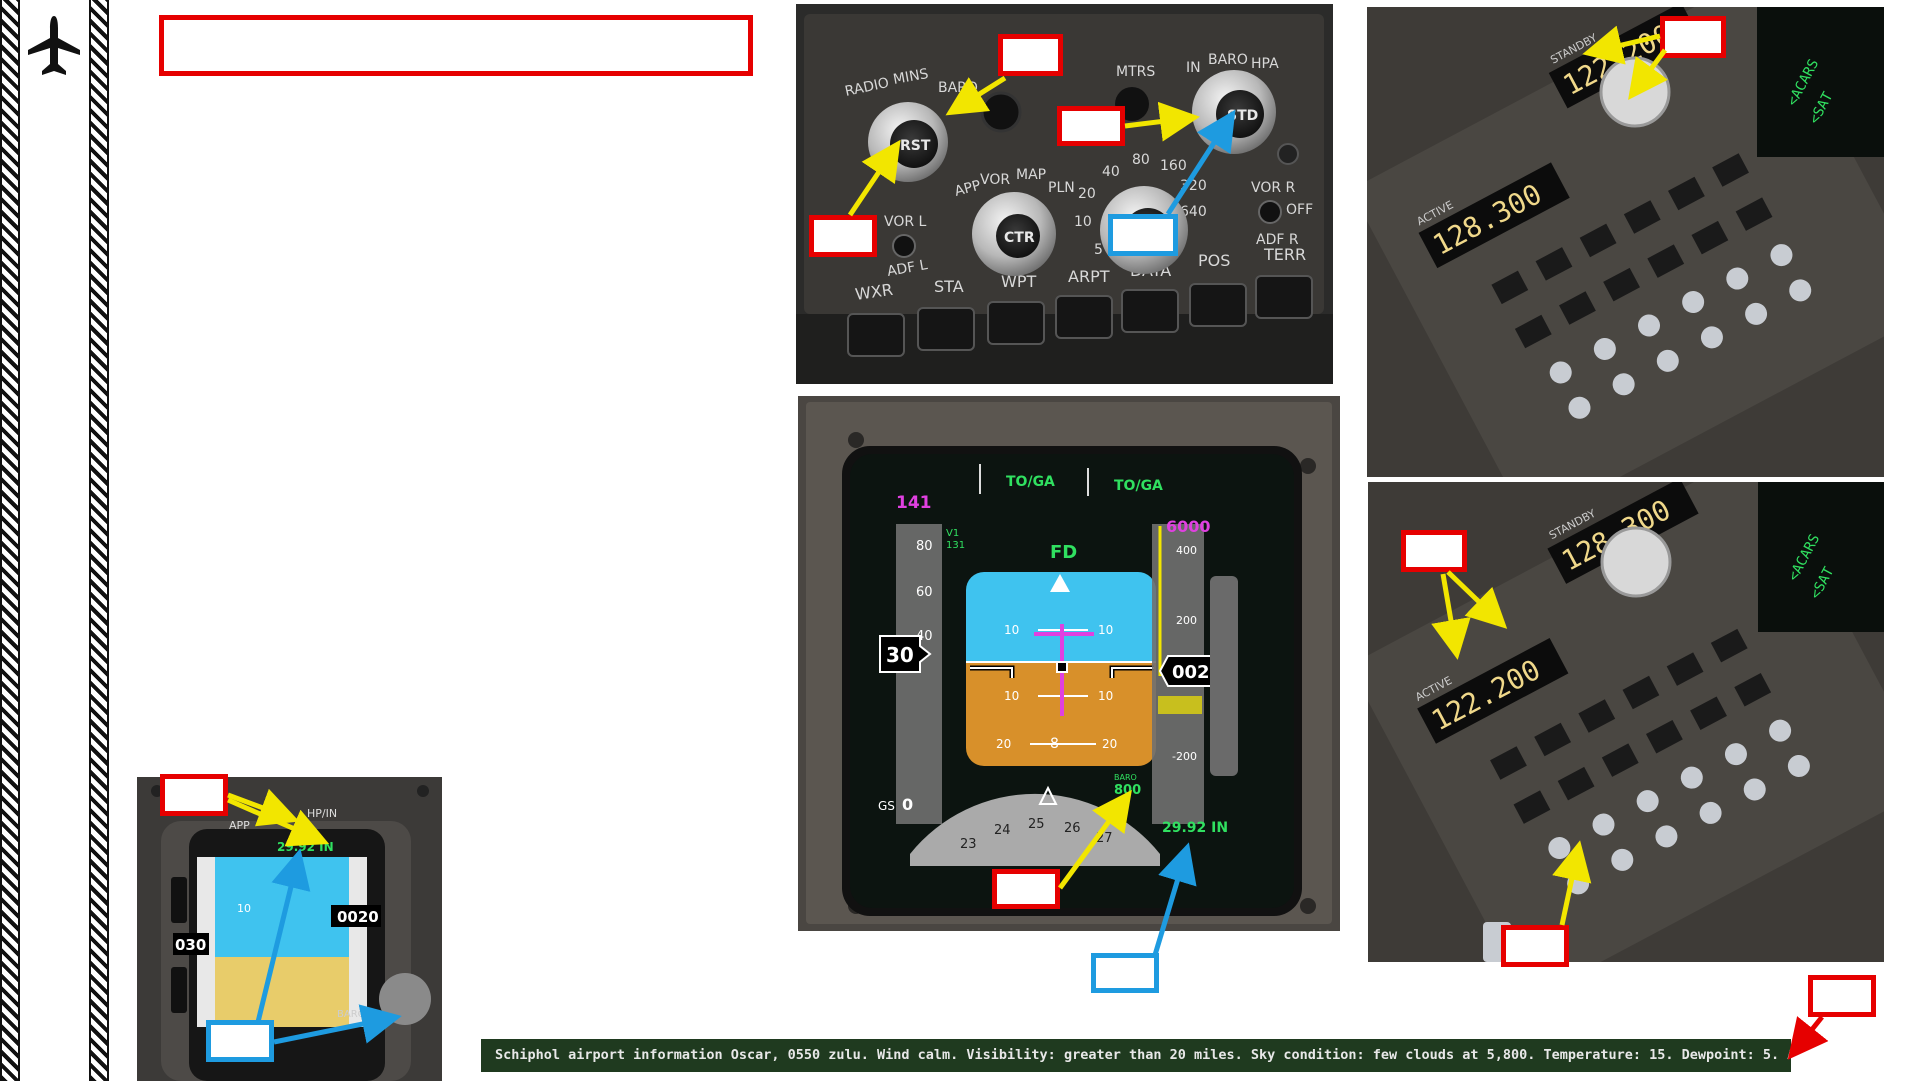 The height and width of the screenshot is (1081, 1921). I want to click on terr-button, so click(1284, 297).